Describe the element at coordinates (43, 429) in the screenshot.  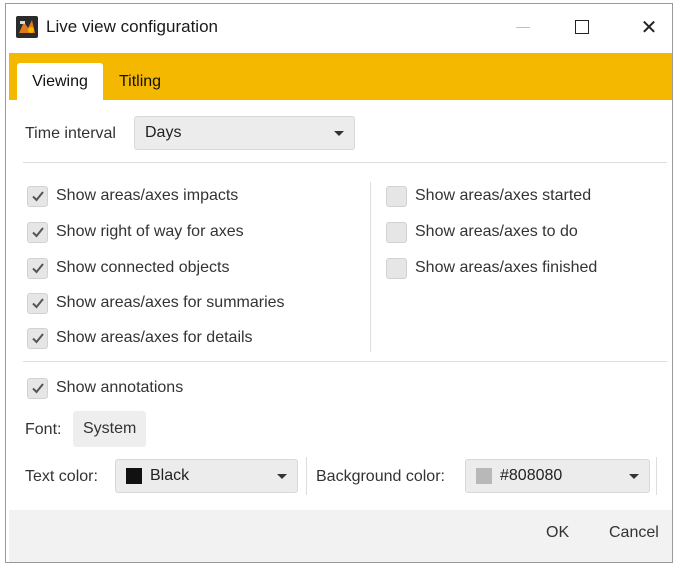
I see `font-label: Font:` at that location.